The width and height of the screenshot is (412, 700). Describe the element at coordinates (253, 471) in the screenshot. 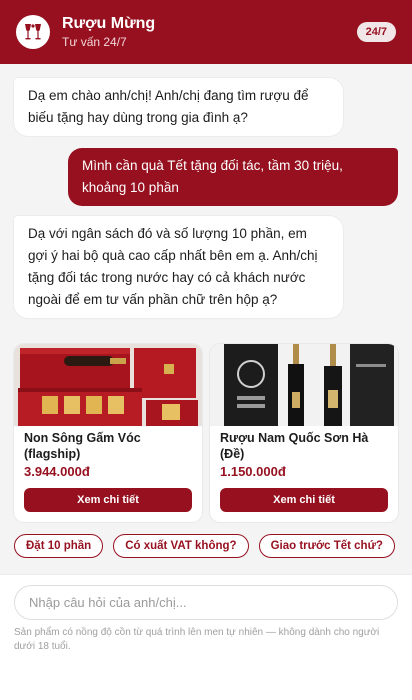

I see `product-price: 1.150.000đ` at that location.